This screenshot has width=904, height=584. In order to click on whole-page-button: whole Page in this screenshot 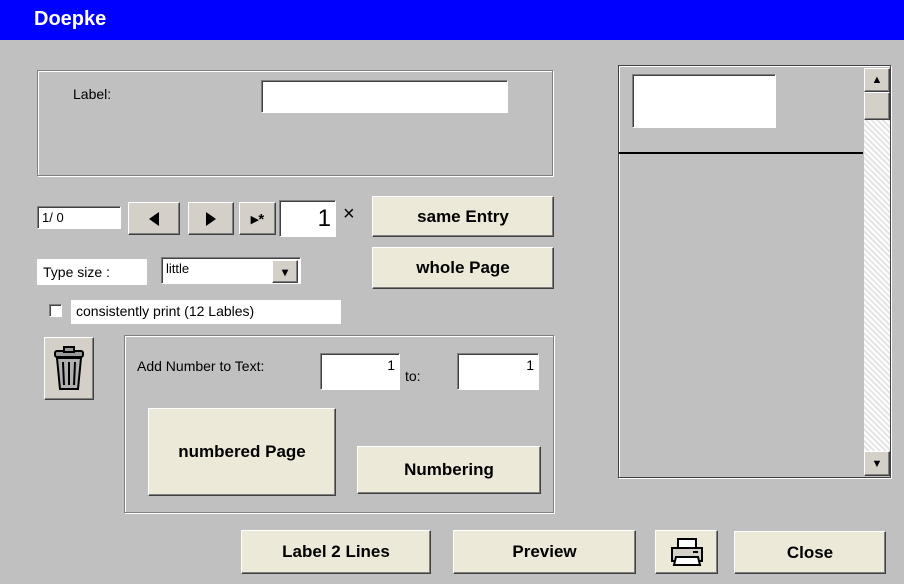, I will do `click(463, 268)`.